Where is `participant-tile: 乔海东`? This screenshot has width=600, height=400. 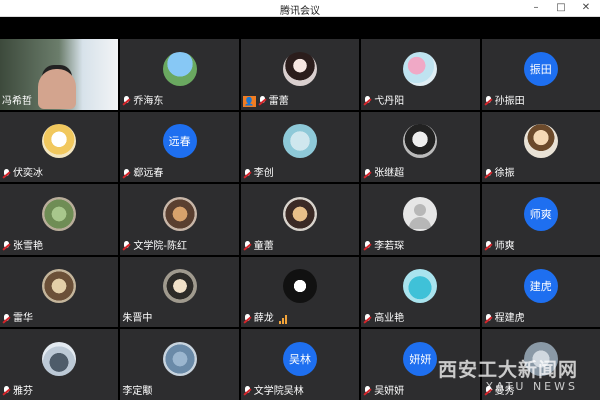 participant-tile: 乔海东 is located at coordinates (179, 74).